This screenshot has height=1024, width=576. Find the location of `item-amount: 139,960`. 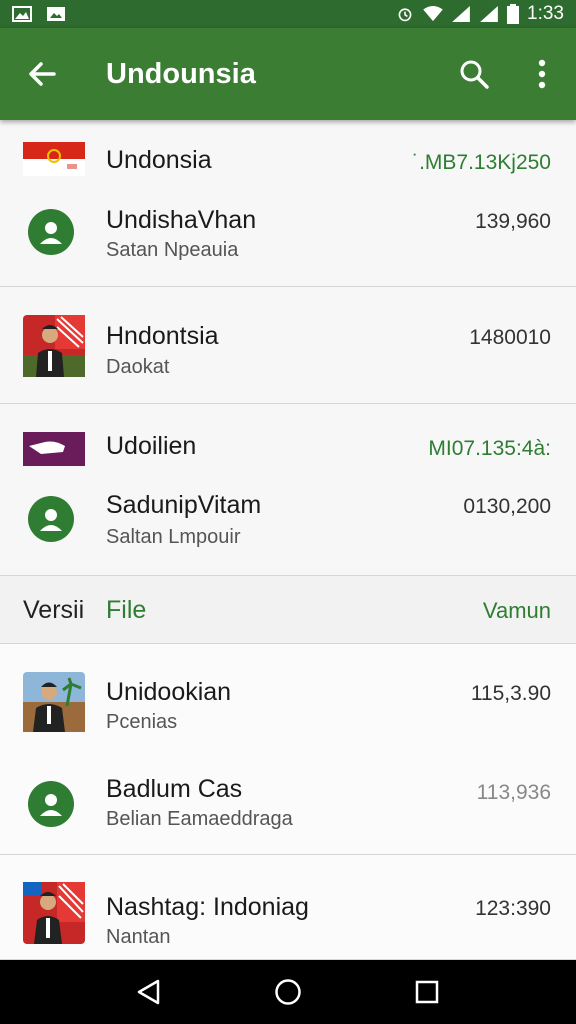

item-amount: 139,960 is located at coordinates (513, 221).